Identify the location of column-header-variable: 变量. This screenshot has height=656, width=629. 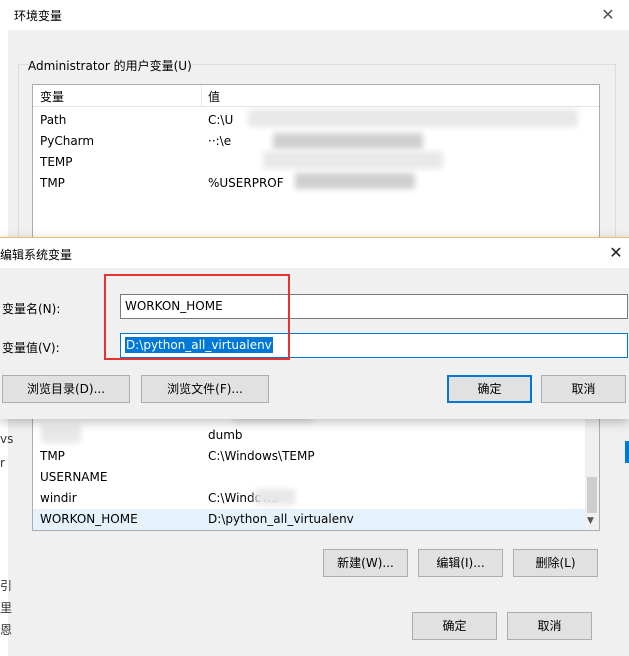
(52, 96).